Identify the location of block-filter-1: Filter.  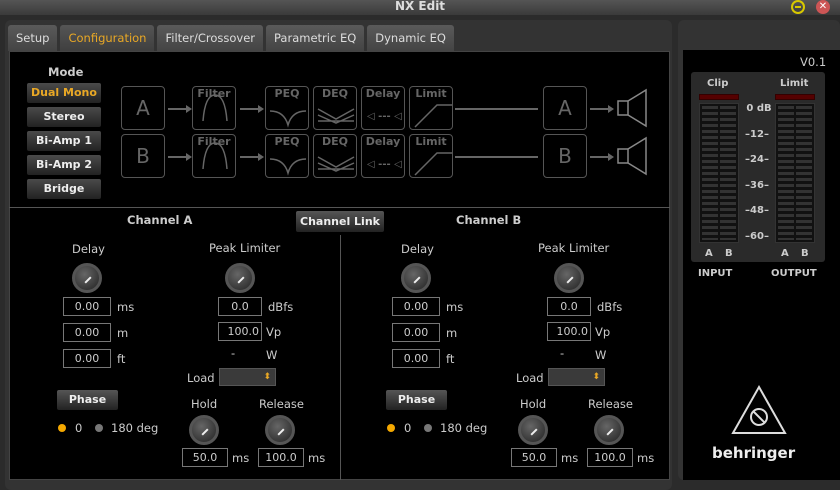
(214, 156).